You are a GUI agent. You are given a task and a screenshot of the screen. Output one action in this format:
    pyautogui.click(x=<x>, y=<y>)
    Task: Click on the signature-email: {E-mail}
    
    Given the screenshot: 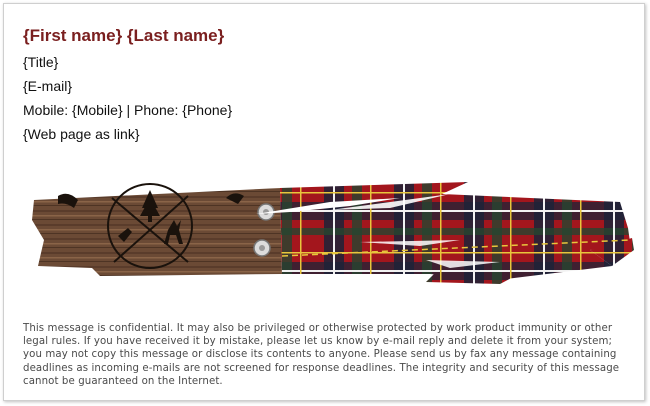 What is the action you would take?
    pyautogui.click(x=48, y=86)
    